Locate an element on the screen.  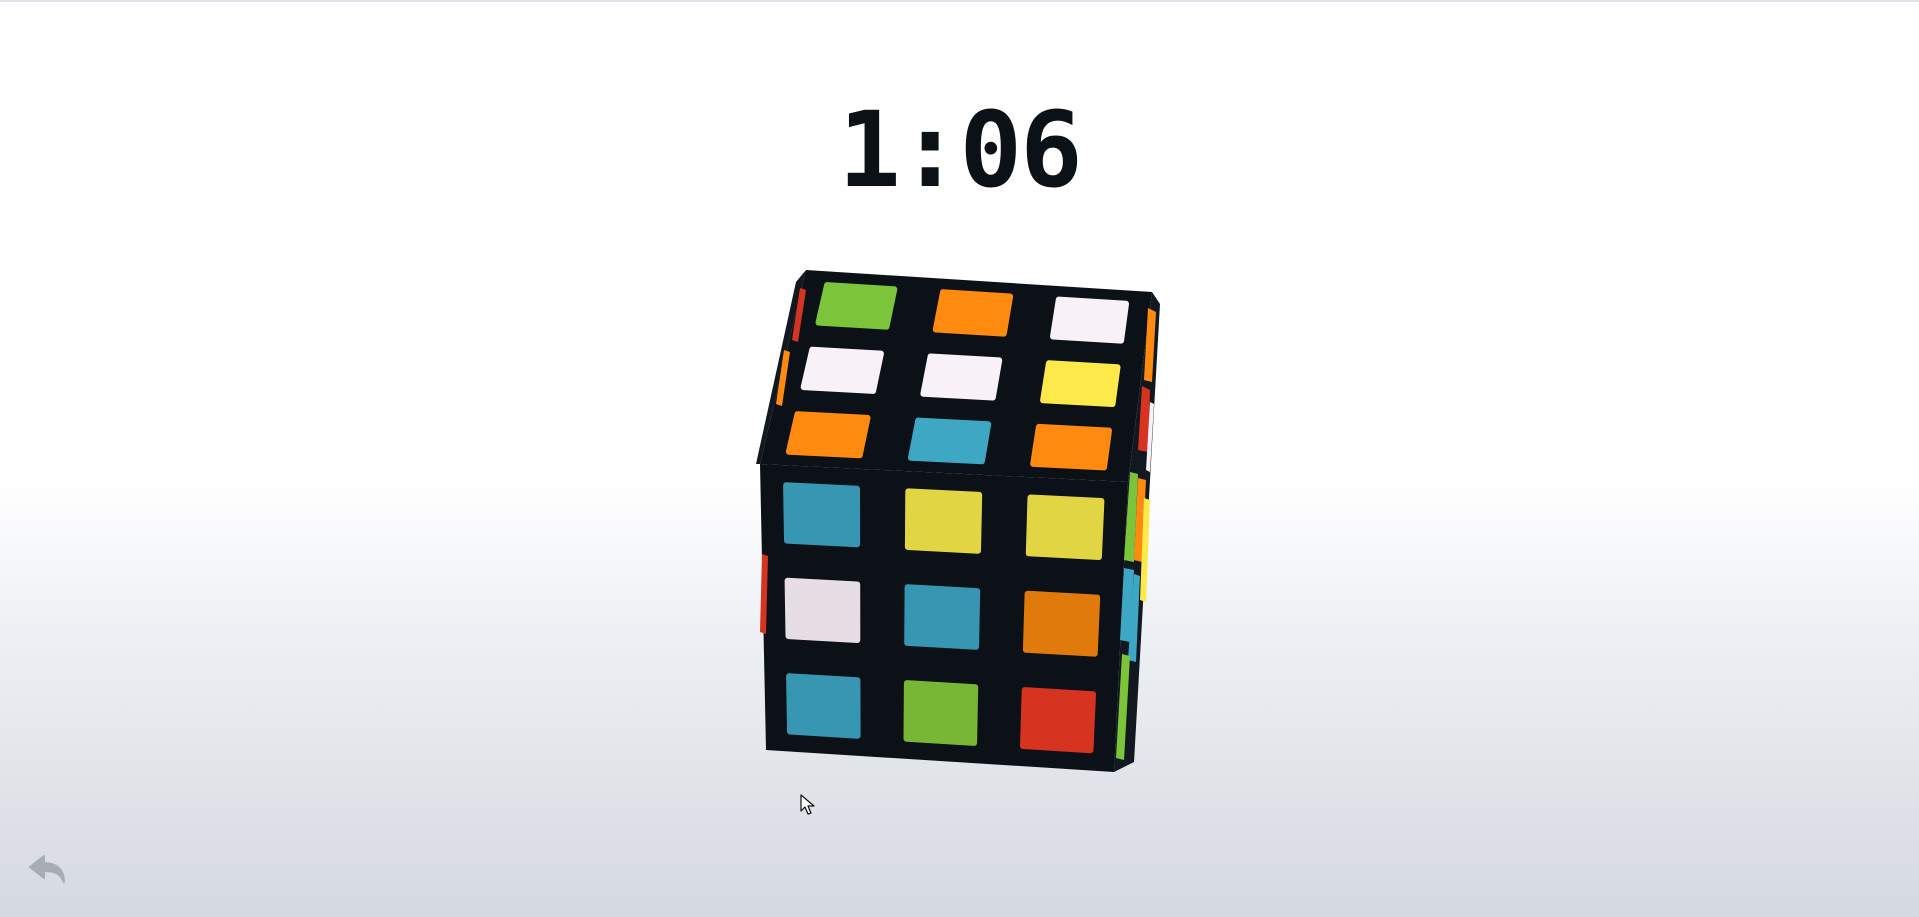
mouse-cursor-icon is located at coordinates (807, 804).